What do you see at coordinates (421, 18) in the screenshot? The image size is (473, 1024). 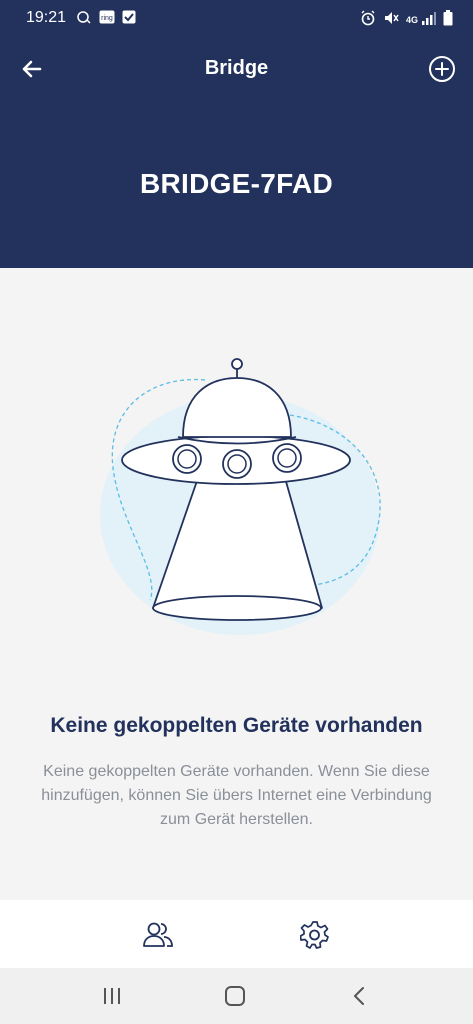 I see `signal-4g-icon: 4G` at bounding box center [421, 18].